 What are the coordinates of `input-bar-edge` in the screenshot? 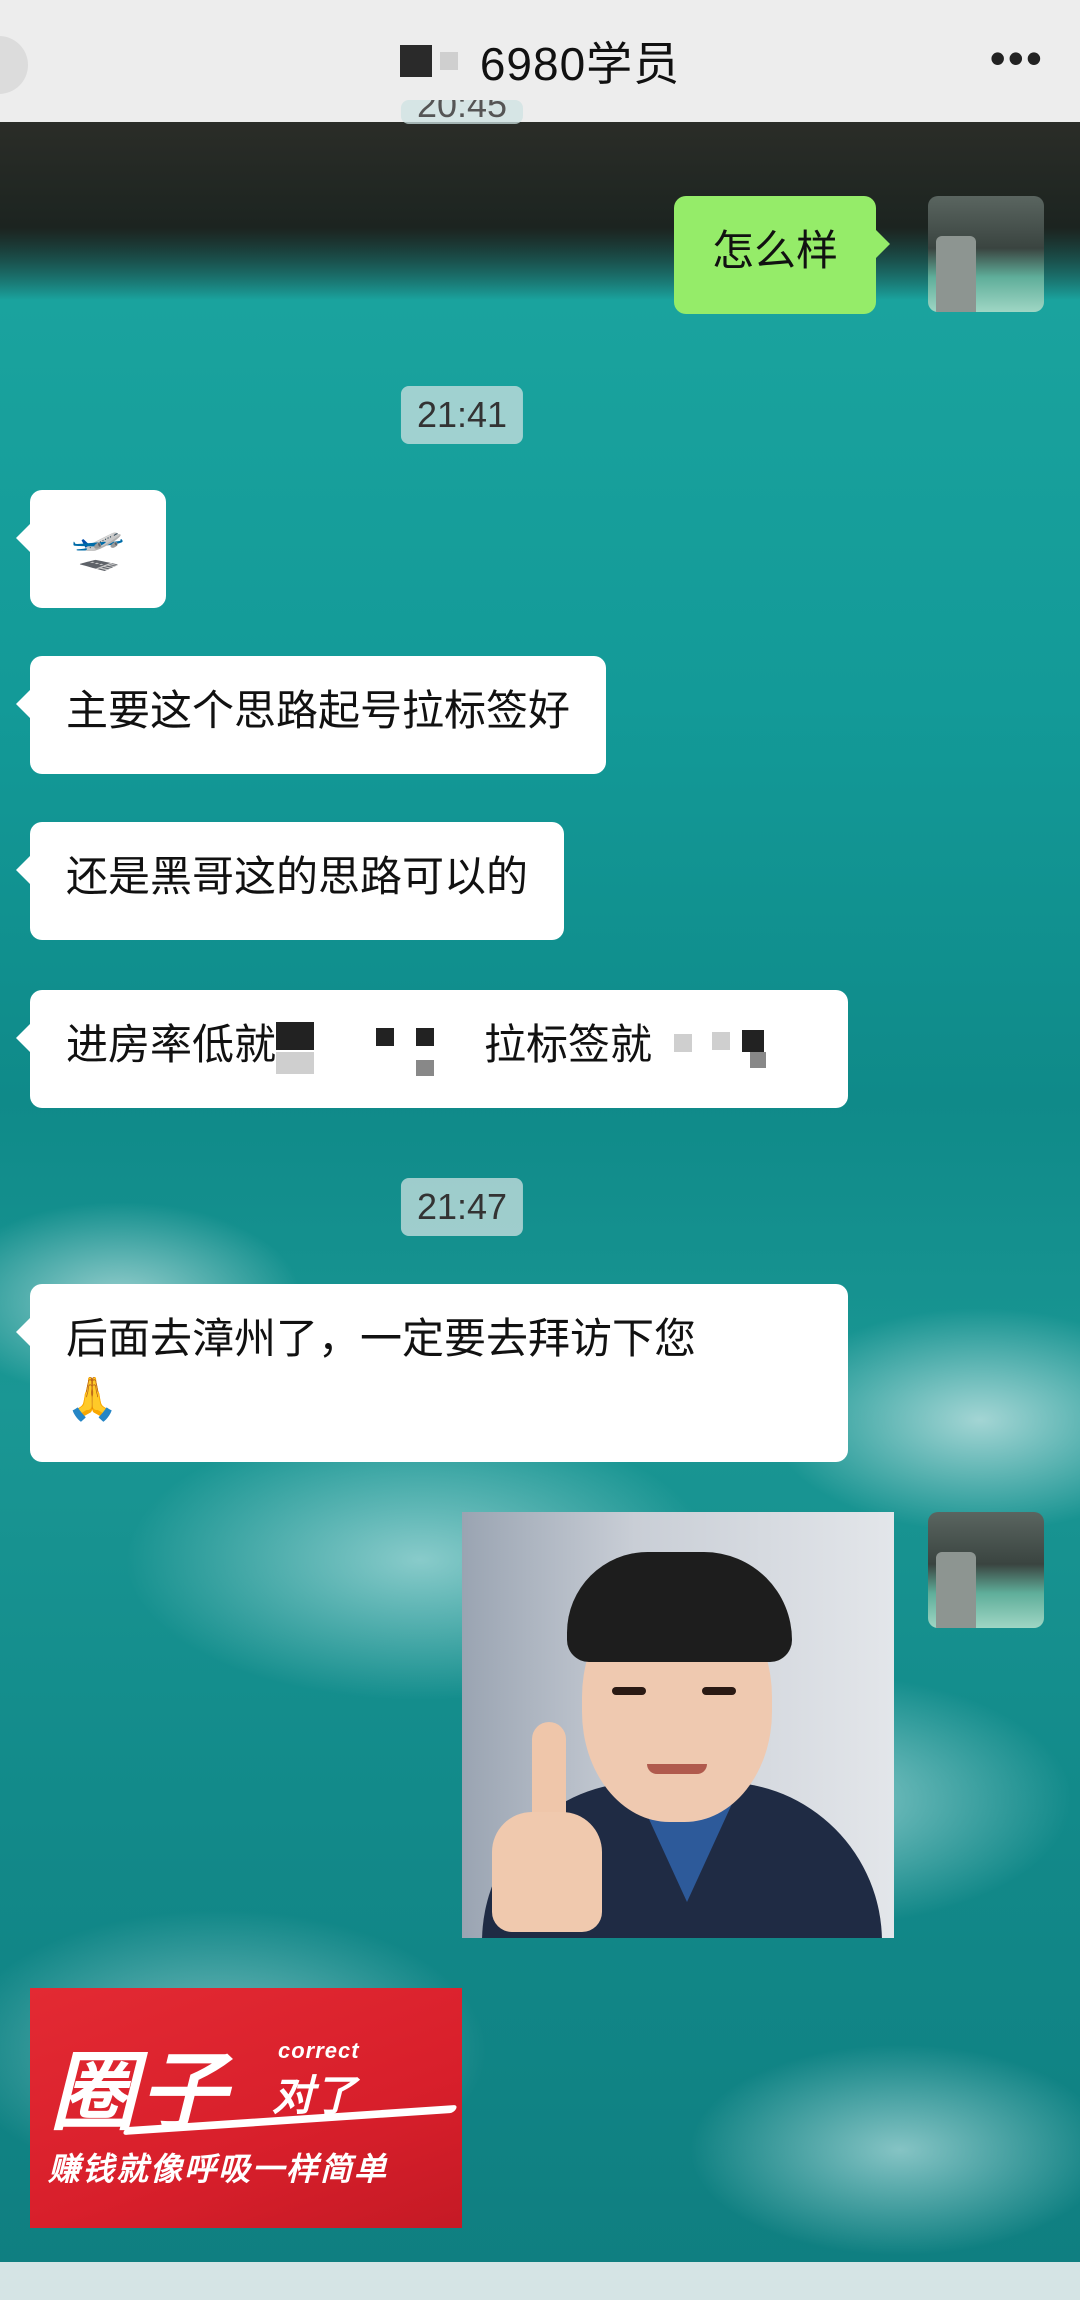 It's located at (540, 2281).